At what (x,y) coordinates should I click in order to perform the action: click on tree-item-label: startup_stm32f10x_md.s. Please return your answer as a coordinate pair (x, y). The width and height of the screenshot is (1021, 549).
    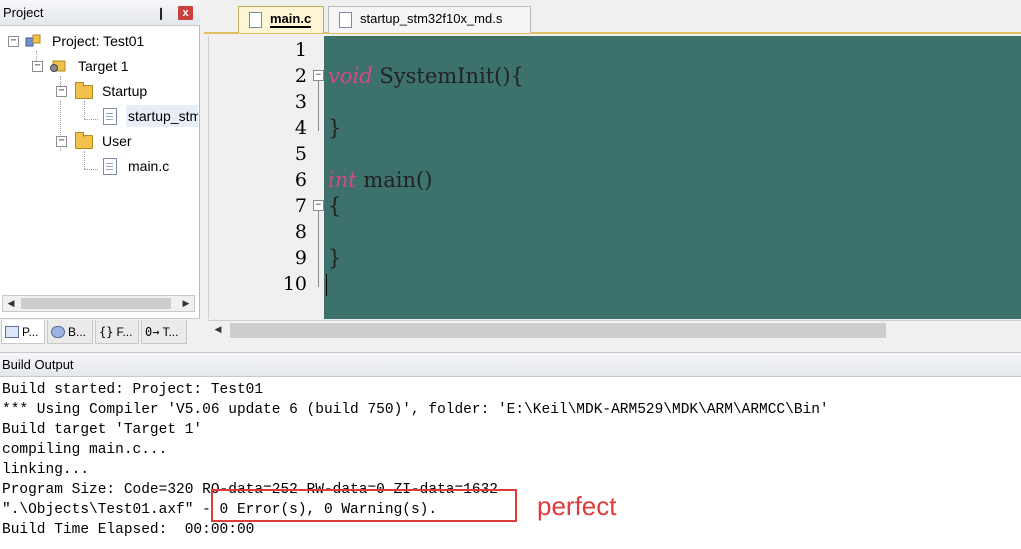
    Looking at the image, I should click on (162, 116).